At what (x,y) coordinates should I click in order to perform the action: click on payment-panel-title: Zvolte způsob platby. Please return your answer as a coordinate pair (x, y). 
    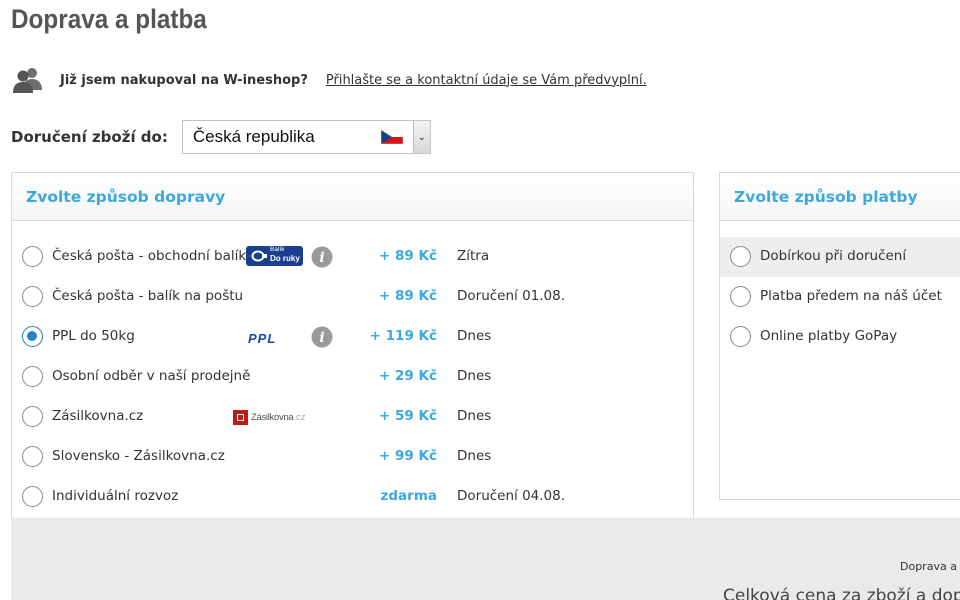
    Looking at the image, I should click on (826, 196).